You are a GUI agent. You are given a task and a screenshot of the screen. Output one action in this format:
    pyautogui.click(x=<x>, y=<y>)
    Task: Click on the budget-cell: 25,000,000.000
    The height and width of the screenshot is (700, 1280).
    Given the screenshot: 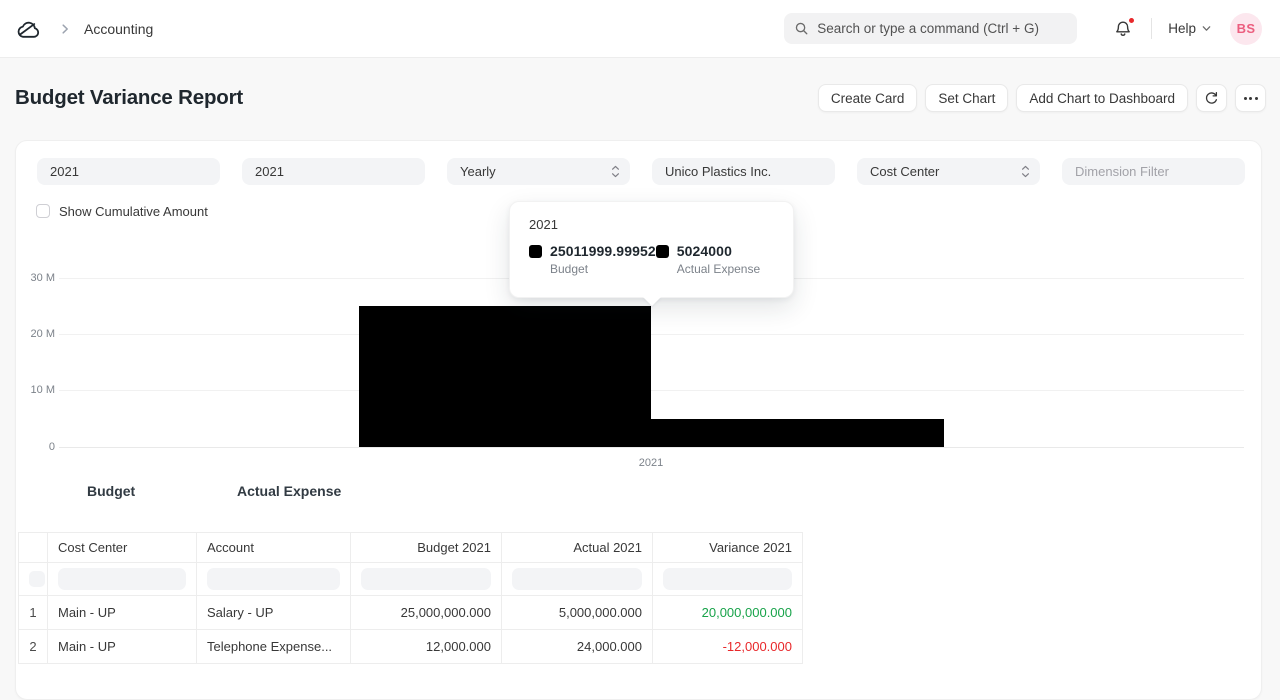 What is the action you would take?
    pyautogui.click(x=426, y=612)
    